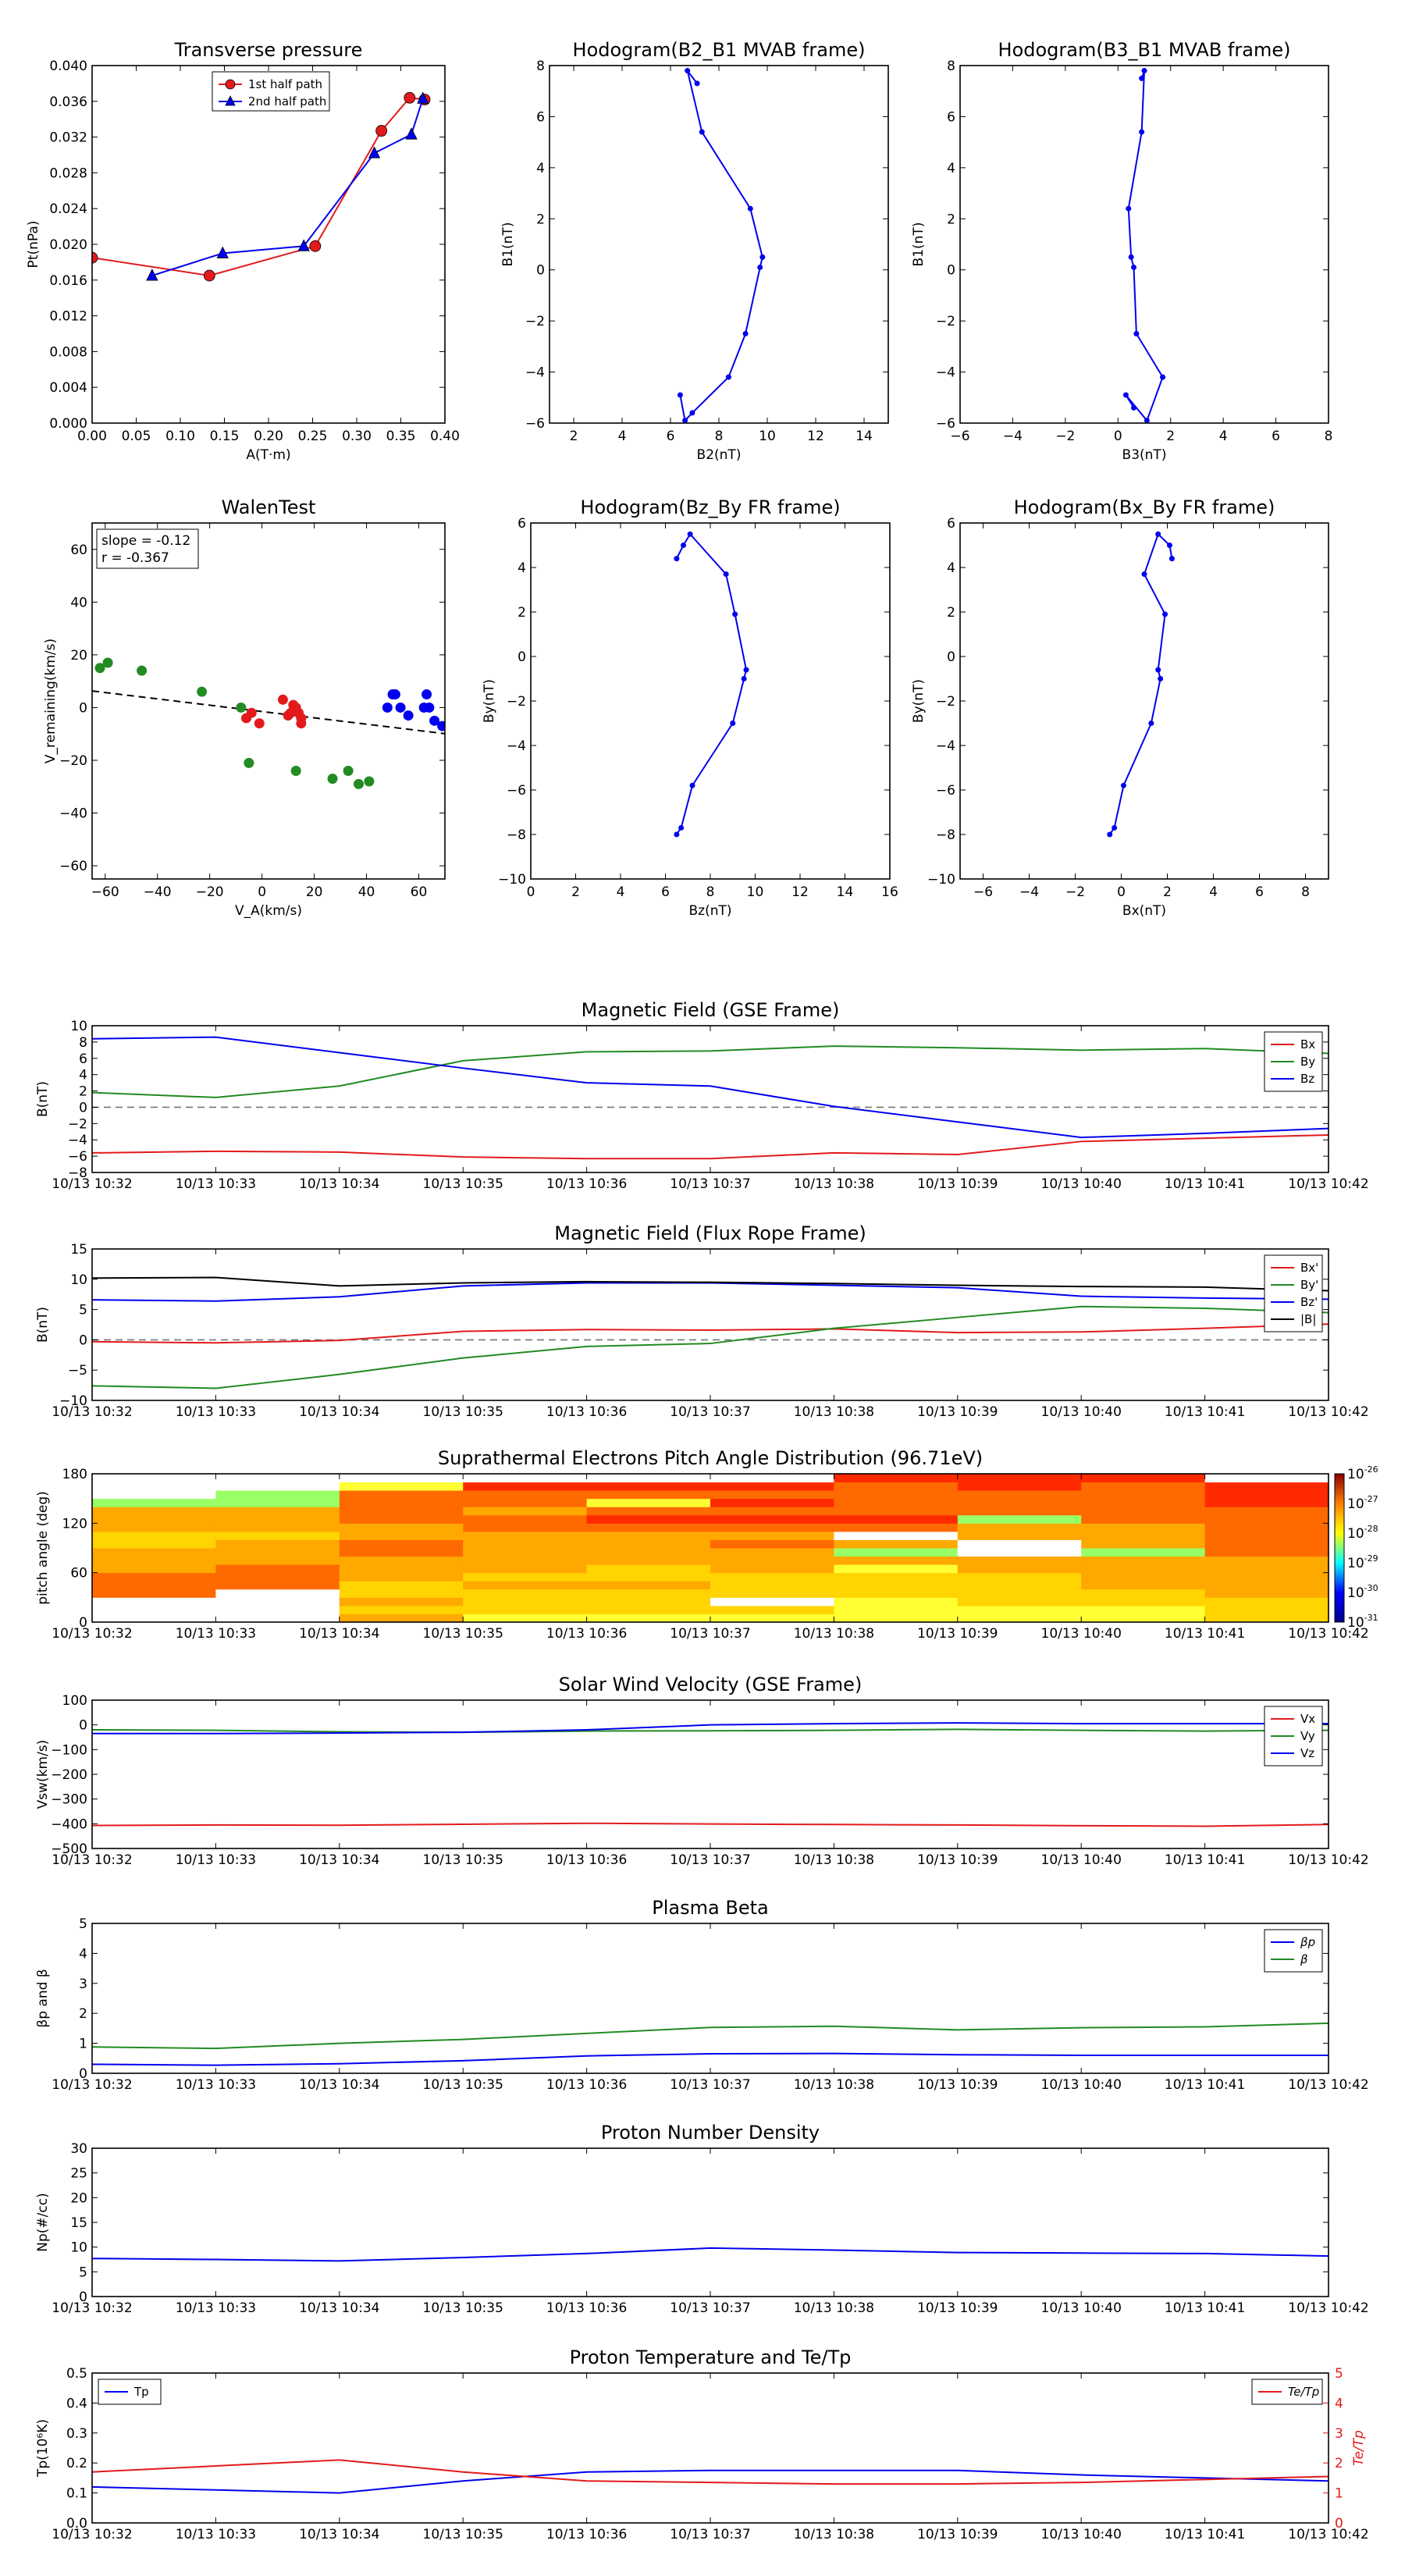 This screenshot has height=2576, width=1405. What do you see at coordinates (269, 911) in the screenshot?
I see `x-axis-label: V_A(km/s)` at bounding box center [269, 911].